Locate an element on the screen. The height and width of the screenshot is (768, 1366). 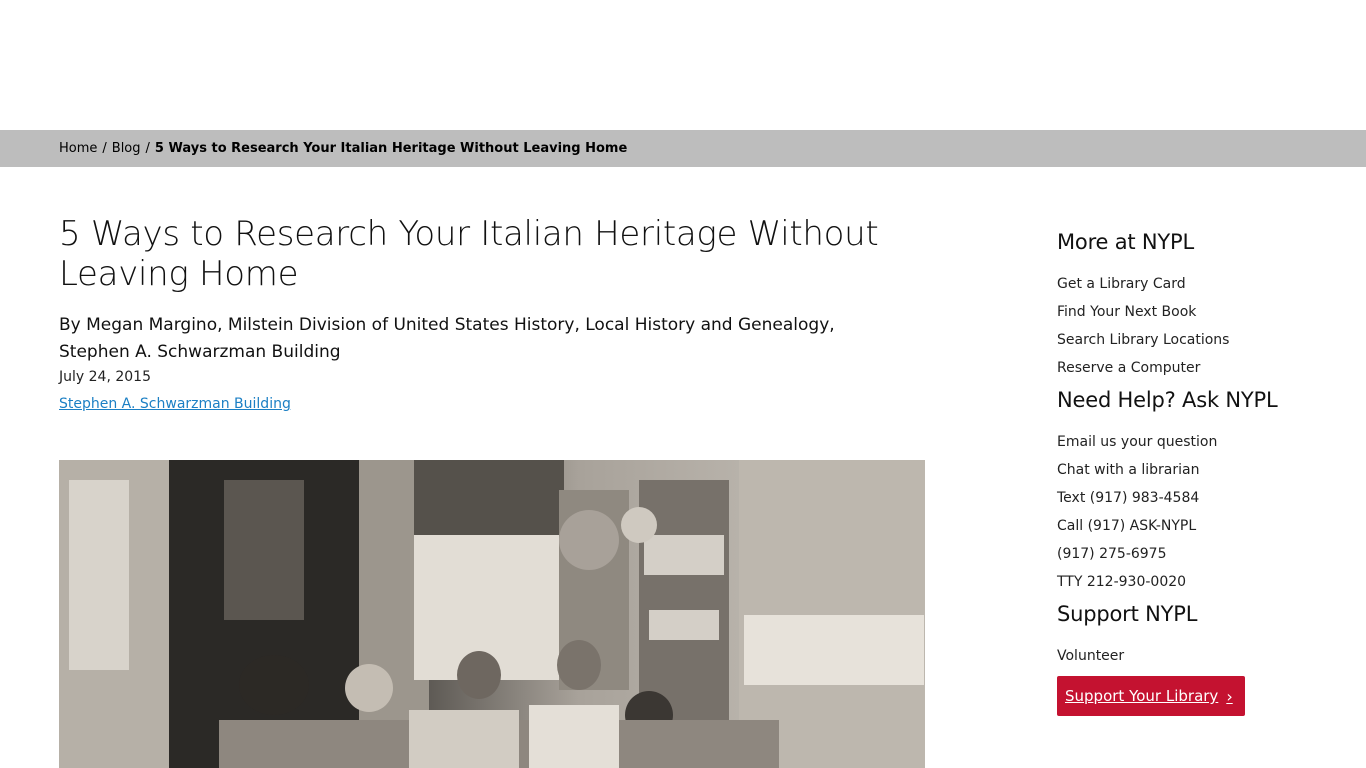
email-question-link: Email us your question is located at coordinates (1137, 442).